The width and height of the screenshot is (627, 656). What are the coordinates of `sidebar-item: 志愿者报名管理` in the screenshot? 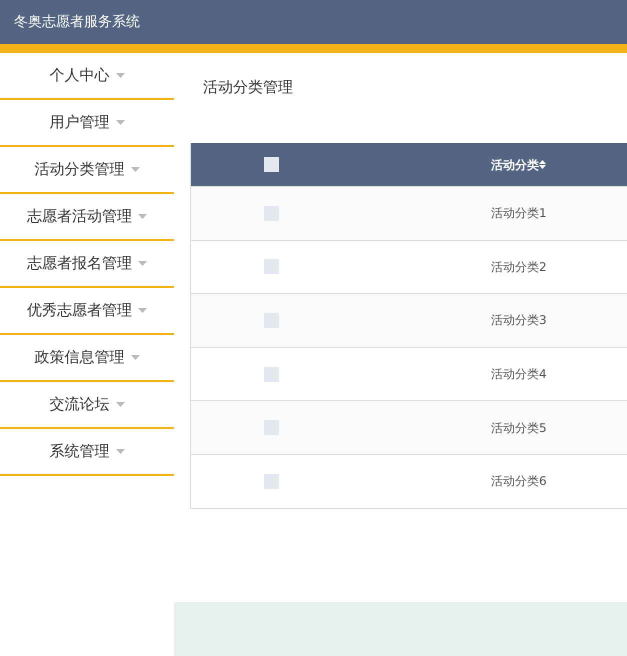 It's located at (87, 264).